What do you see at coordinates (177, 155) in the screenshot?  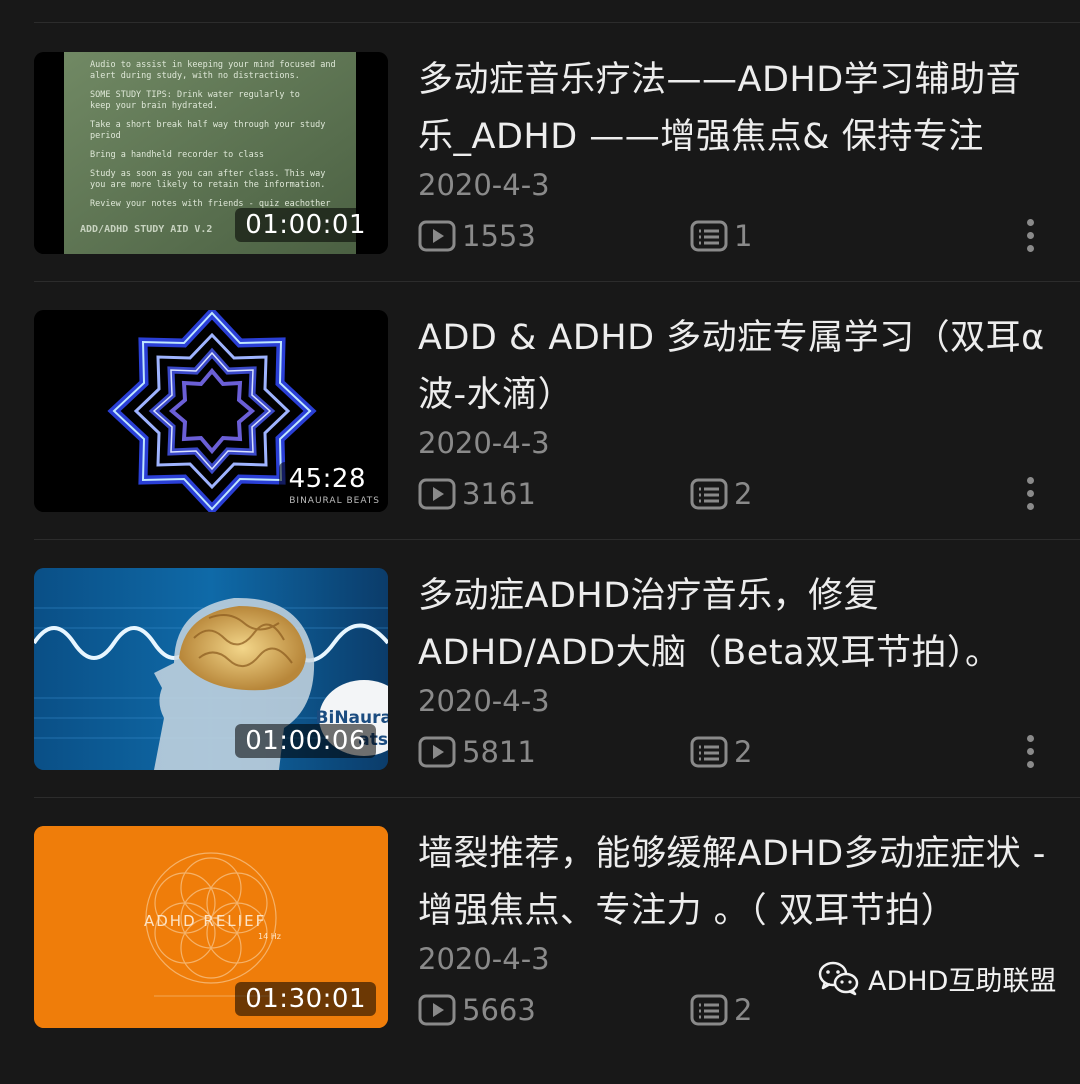 I see `thumbnail-line: Bring a handheld recorder to class` at bounding box center [177, 155].